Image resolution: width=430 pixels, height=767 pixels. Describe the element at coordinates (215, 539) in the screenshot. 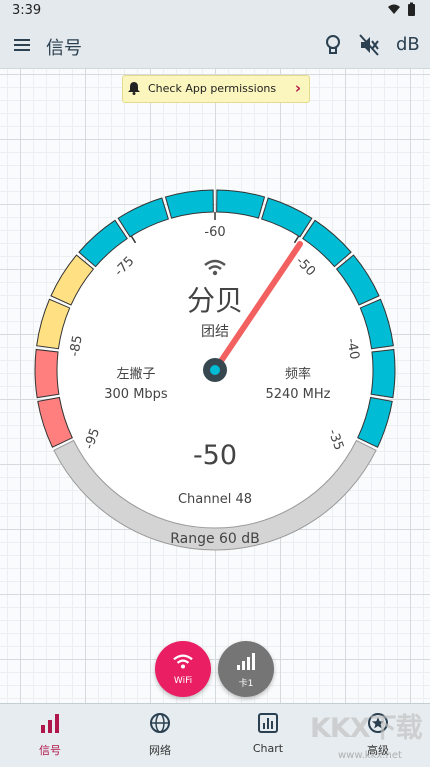

I see `range-label: Range 60 dB` at that location.